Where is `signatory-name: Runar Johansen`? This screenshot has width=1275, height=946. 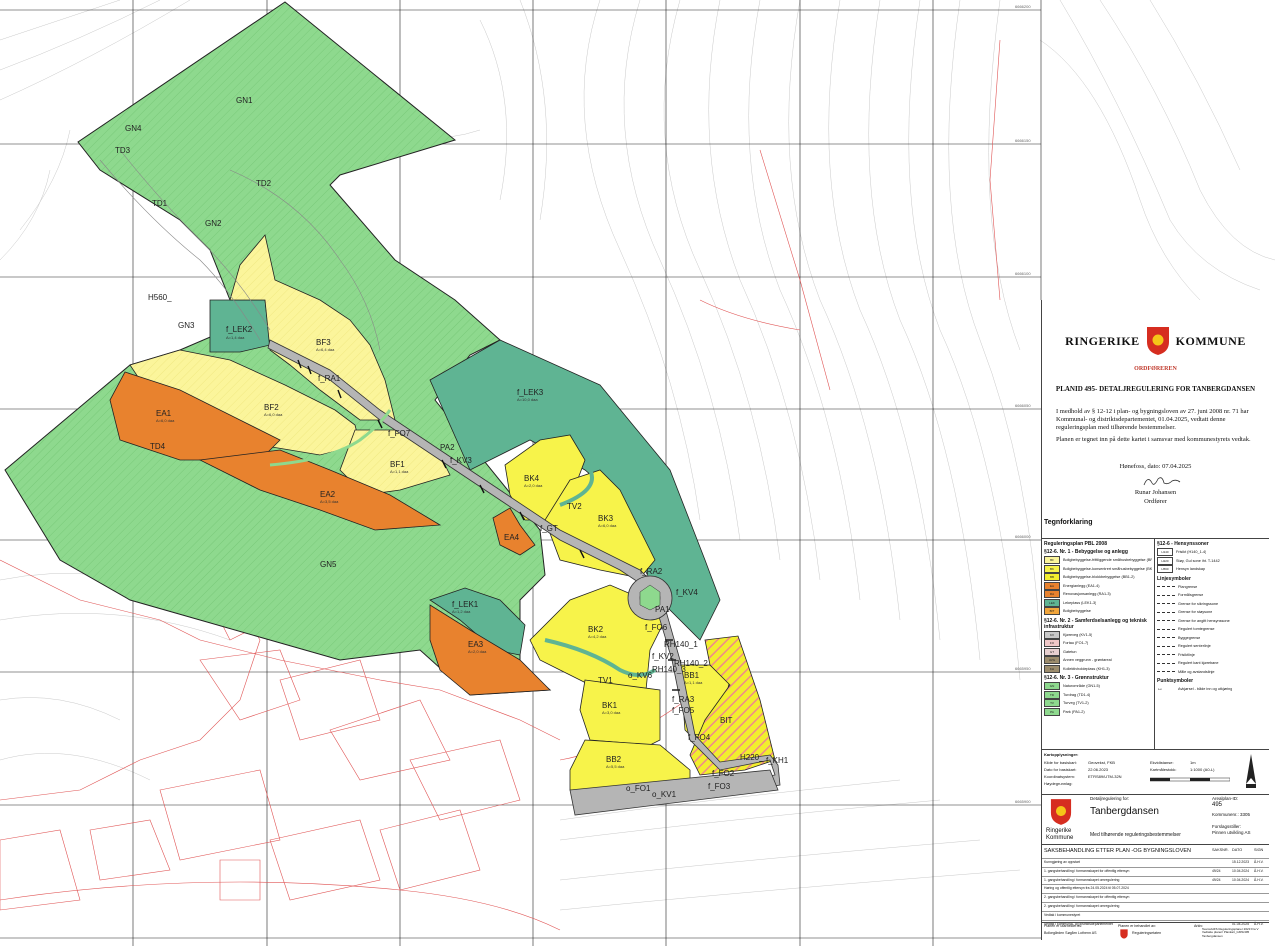
signatory-name: Runar Johansen is located at coordinates (1155, 492).